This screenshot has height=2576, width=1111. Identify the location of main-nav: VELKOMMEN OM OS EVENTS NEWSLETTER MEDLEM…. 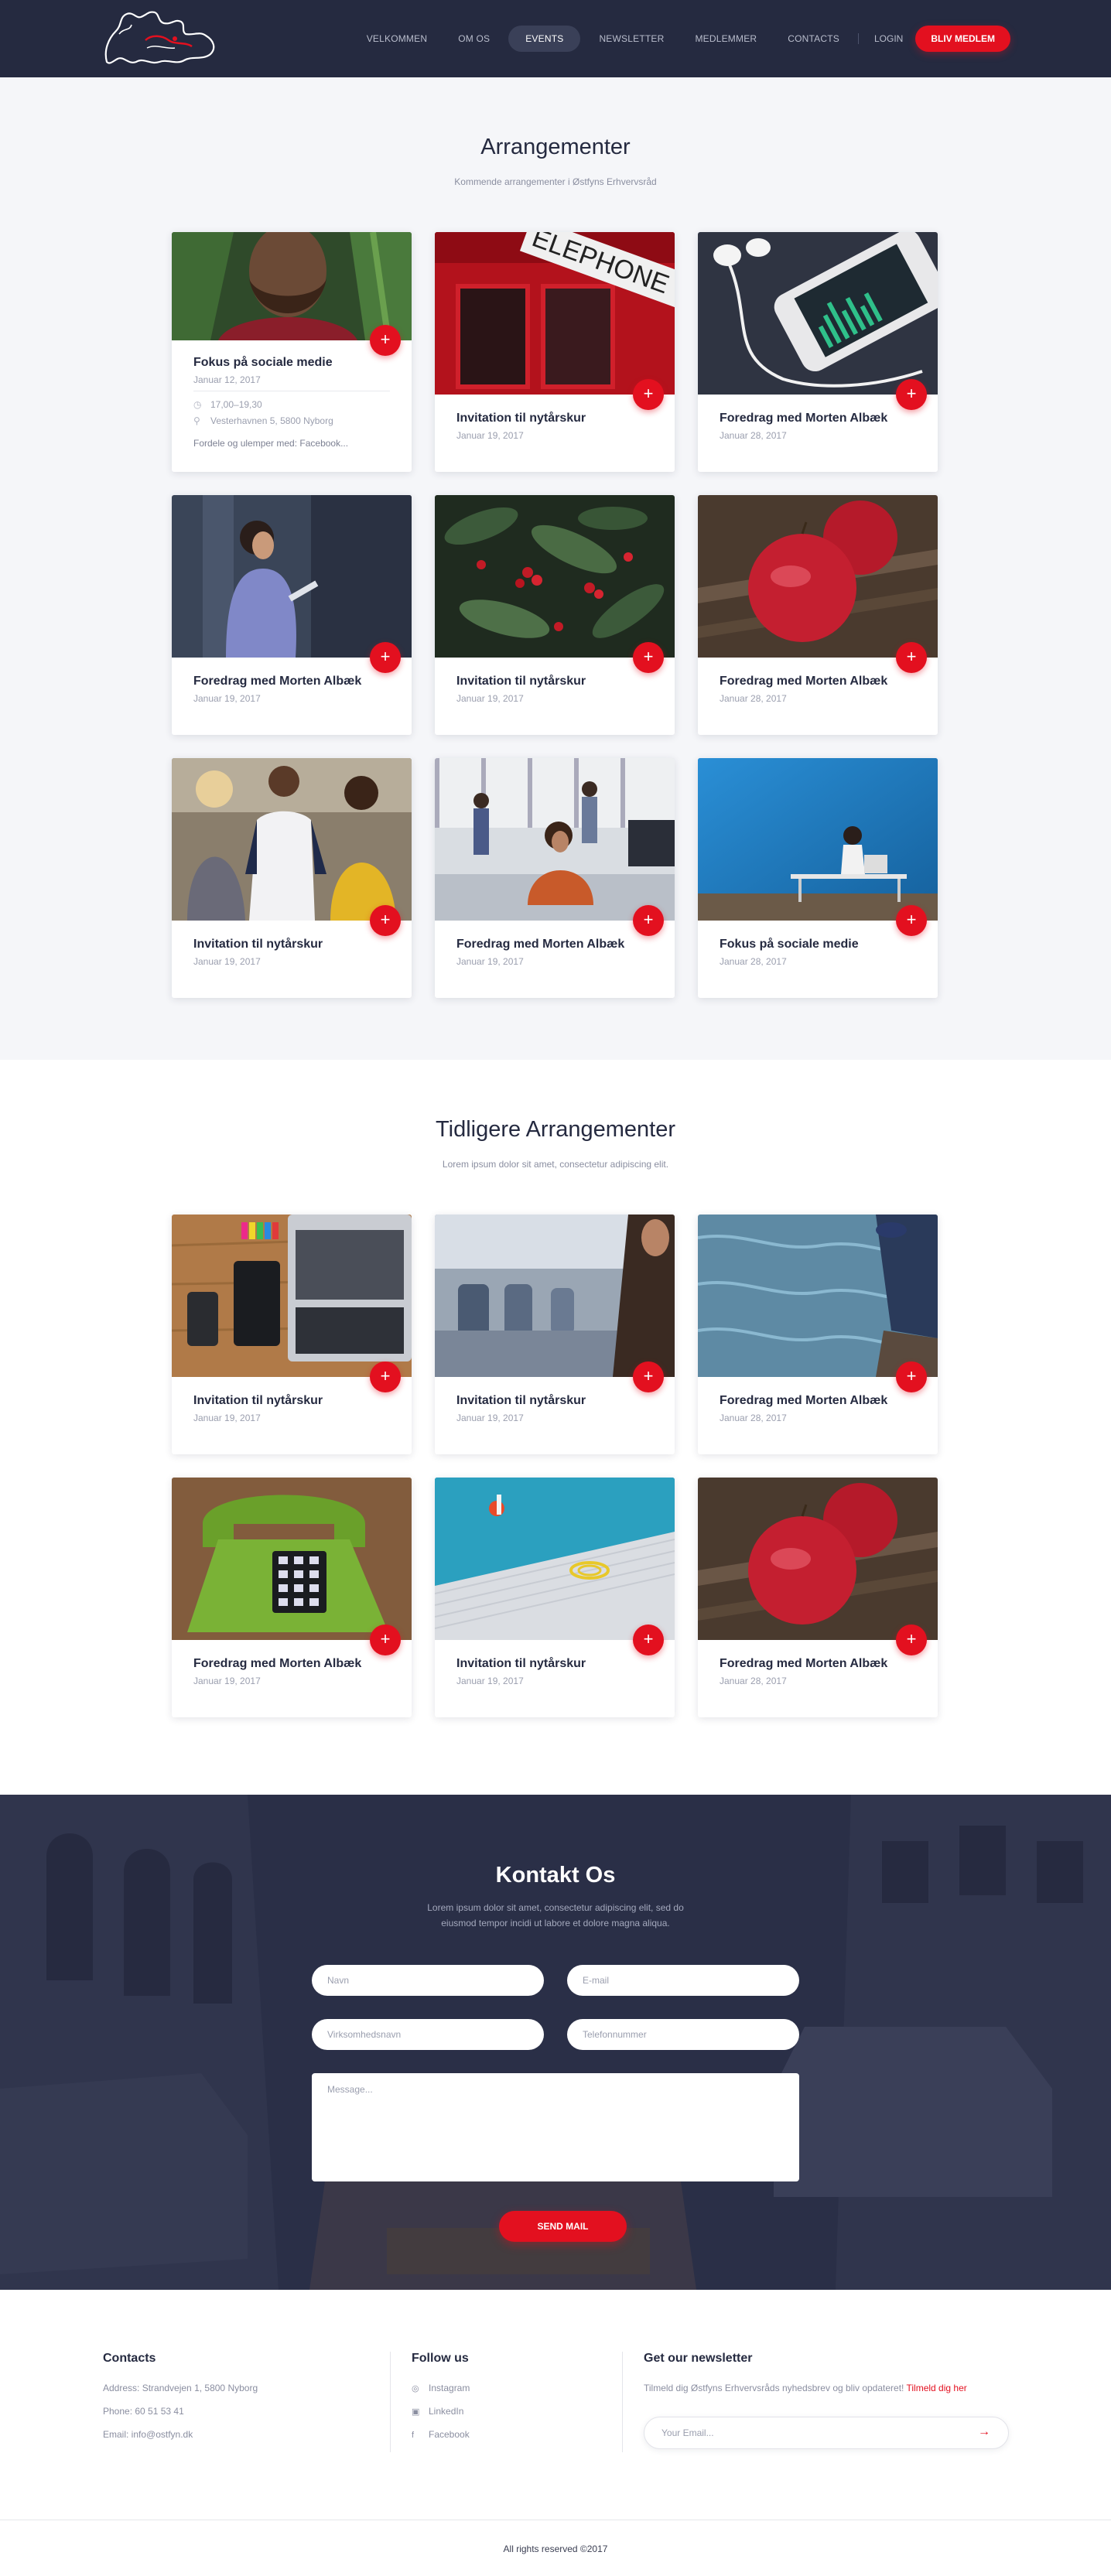
(680, 39).